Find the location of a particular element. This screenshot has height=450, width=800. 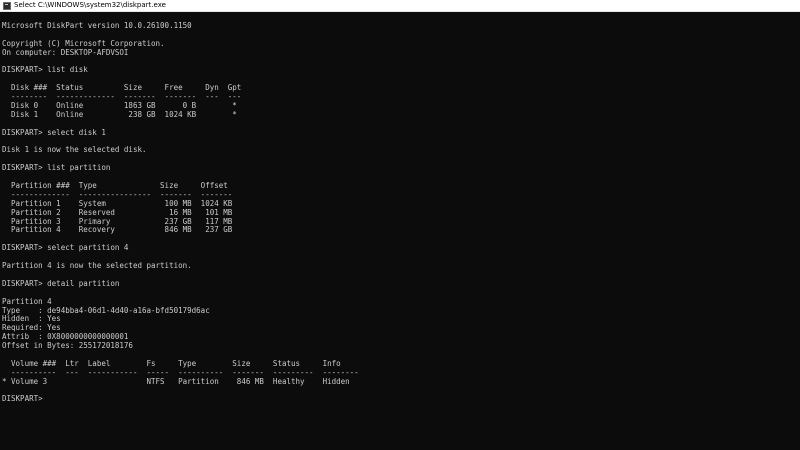

console-line: DISKPART> detail partition is located at coordinates (61, 283).